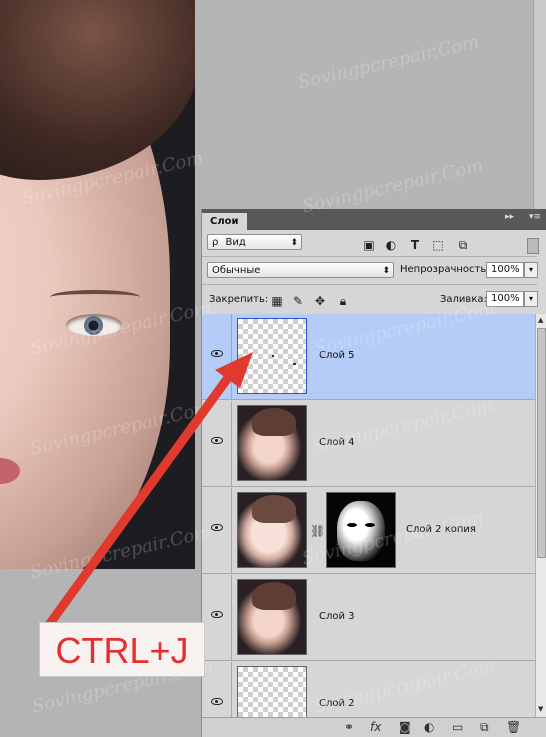 The image size is (546, 737). Describe the element at coordinates (445, 269) in the screenshot. I see `opacity-label: Непрозрачность:` at that location.